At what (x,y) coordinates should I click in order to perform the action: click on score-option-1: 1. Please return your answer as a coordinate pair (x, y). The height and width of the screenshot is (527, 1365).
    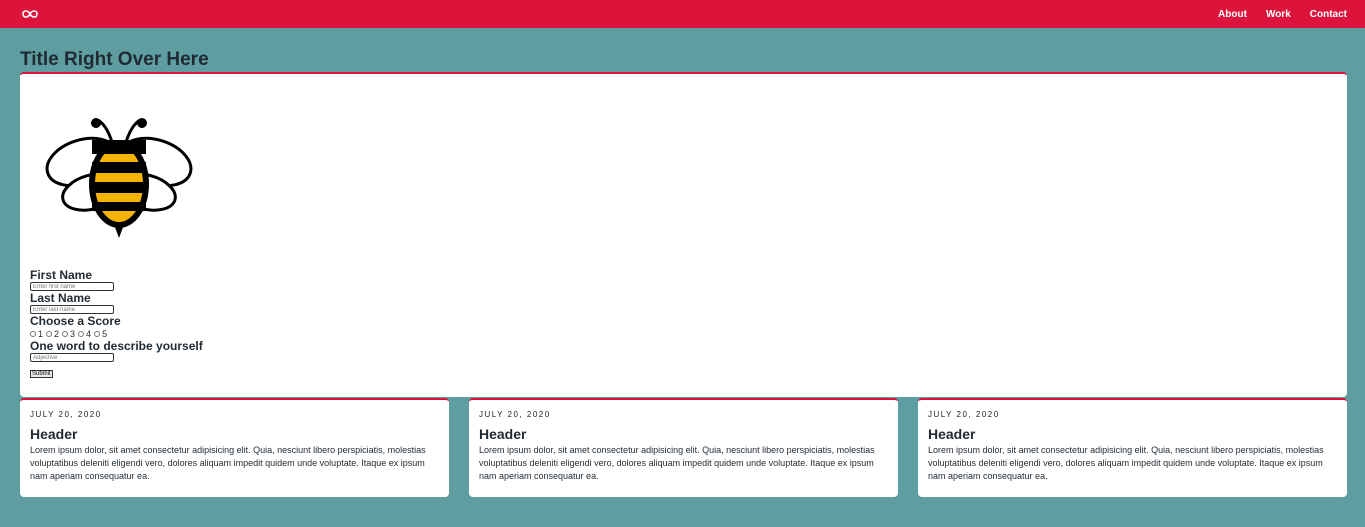
    Looking at the image, I should click on (38, 334).